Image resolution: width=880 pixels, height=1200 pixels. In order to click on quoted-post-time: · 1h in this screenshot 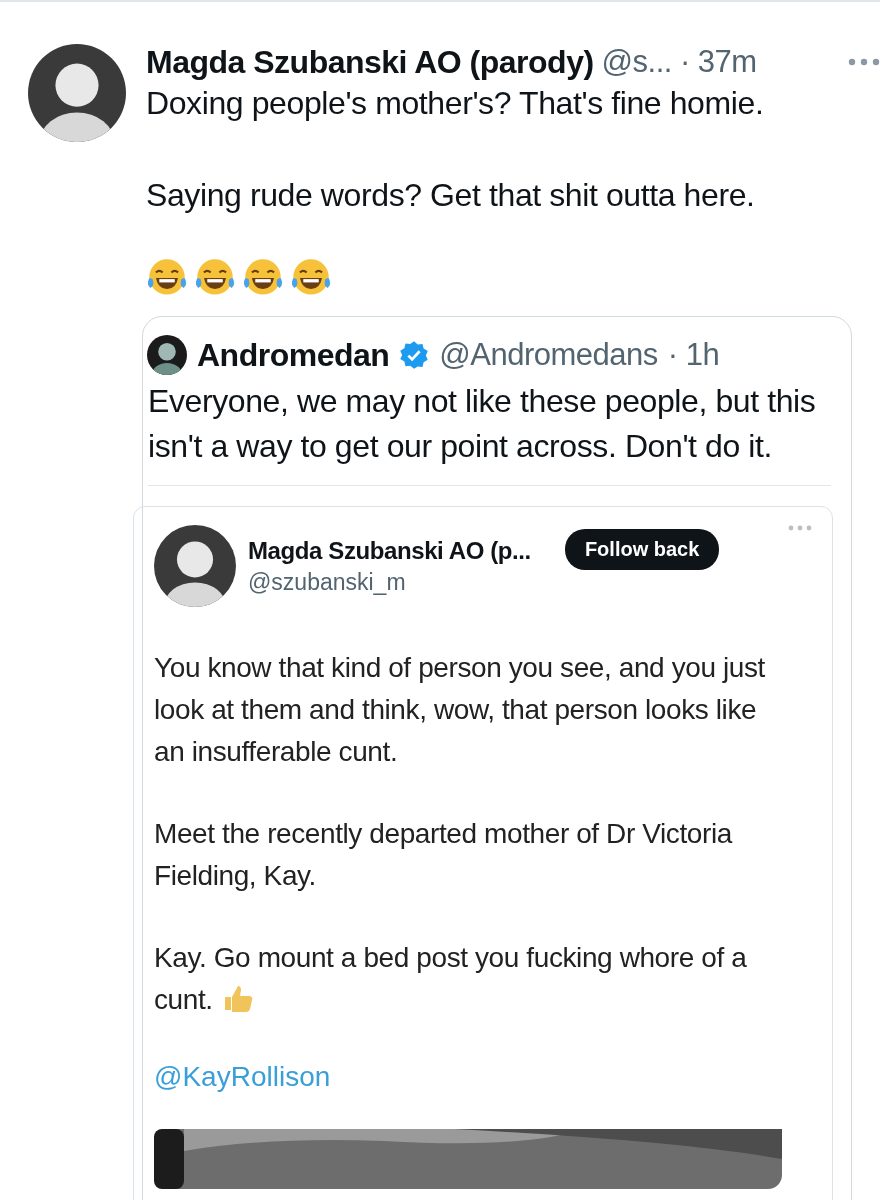, I will do `click(693, 355)`.